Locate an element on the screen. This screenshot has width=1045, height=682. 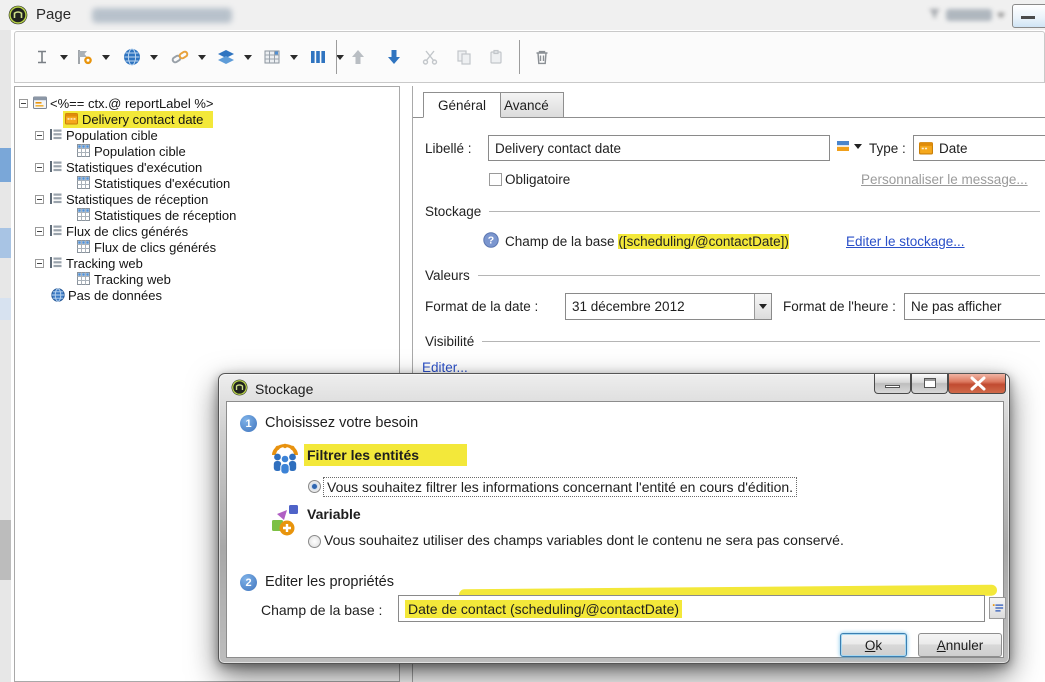
tree-row-child: Population cible is located at coordinates (131, 151).